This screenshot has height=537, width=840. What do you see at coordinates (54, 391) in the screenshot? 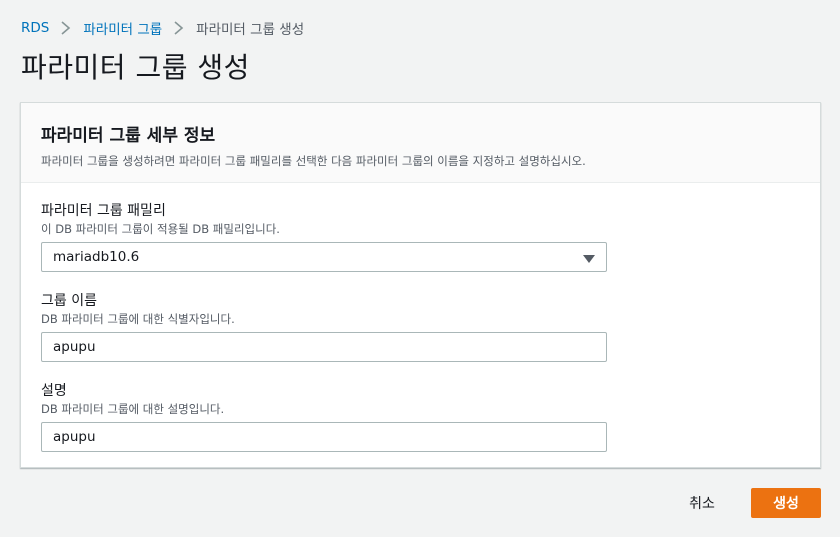
I see `description-label: 설명` at bounding box center [54, 391].